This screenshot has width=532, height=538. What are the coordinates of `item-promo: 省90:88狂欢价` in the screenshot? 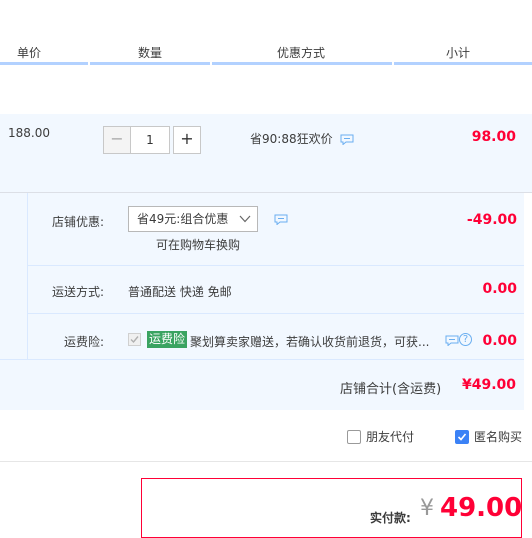 It's located at (302, 138).